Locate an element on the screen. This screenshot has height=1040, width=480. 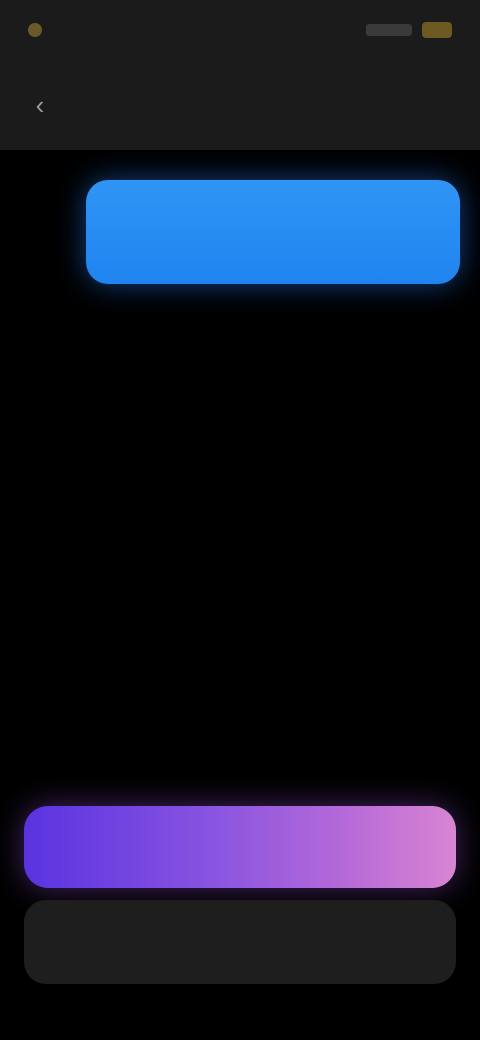
back-button: ‹ is located at coordinates (40, 105).